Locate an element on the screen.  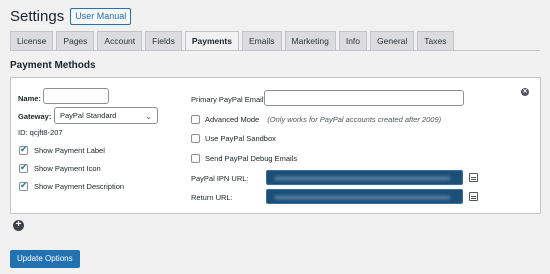
tab-info: Info is located at coordinates (353, 40).